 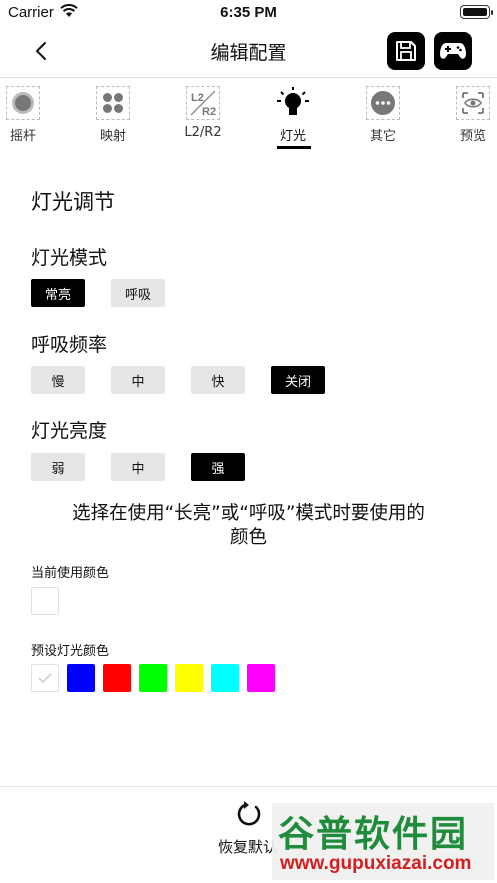 I want to click on gamepad-button, so click(x=453, y=51).